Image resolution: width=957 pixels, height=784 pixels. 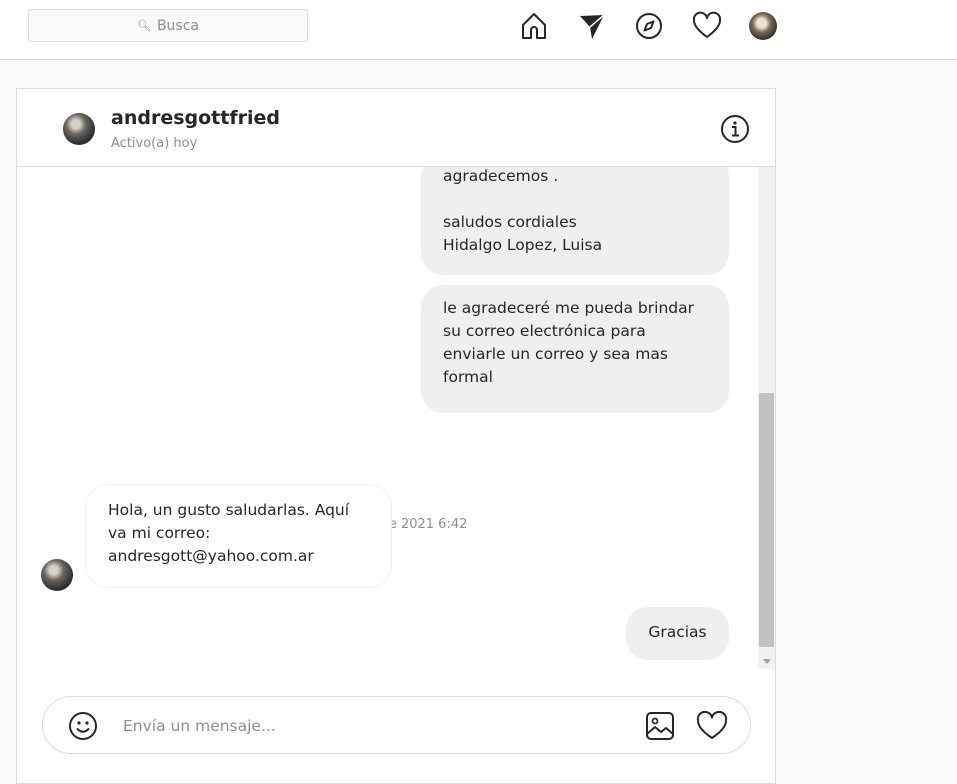 I want to click on search-placeholder: Busca, so click(x=178, y=25).